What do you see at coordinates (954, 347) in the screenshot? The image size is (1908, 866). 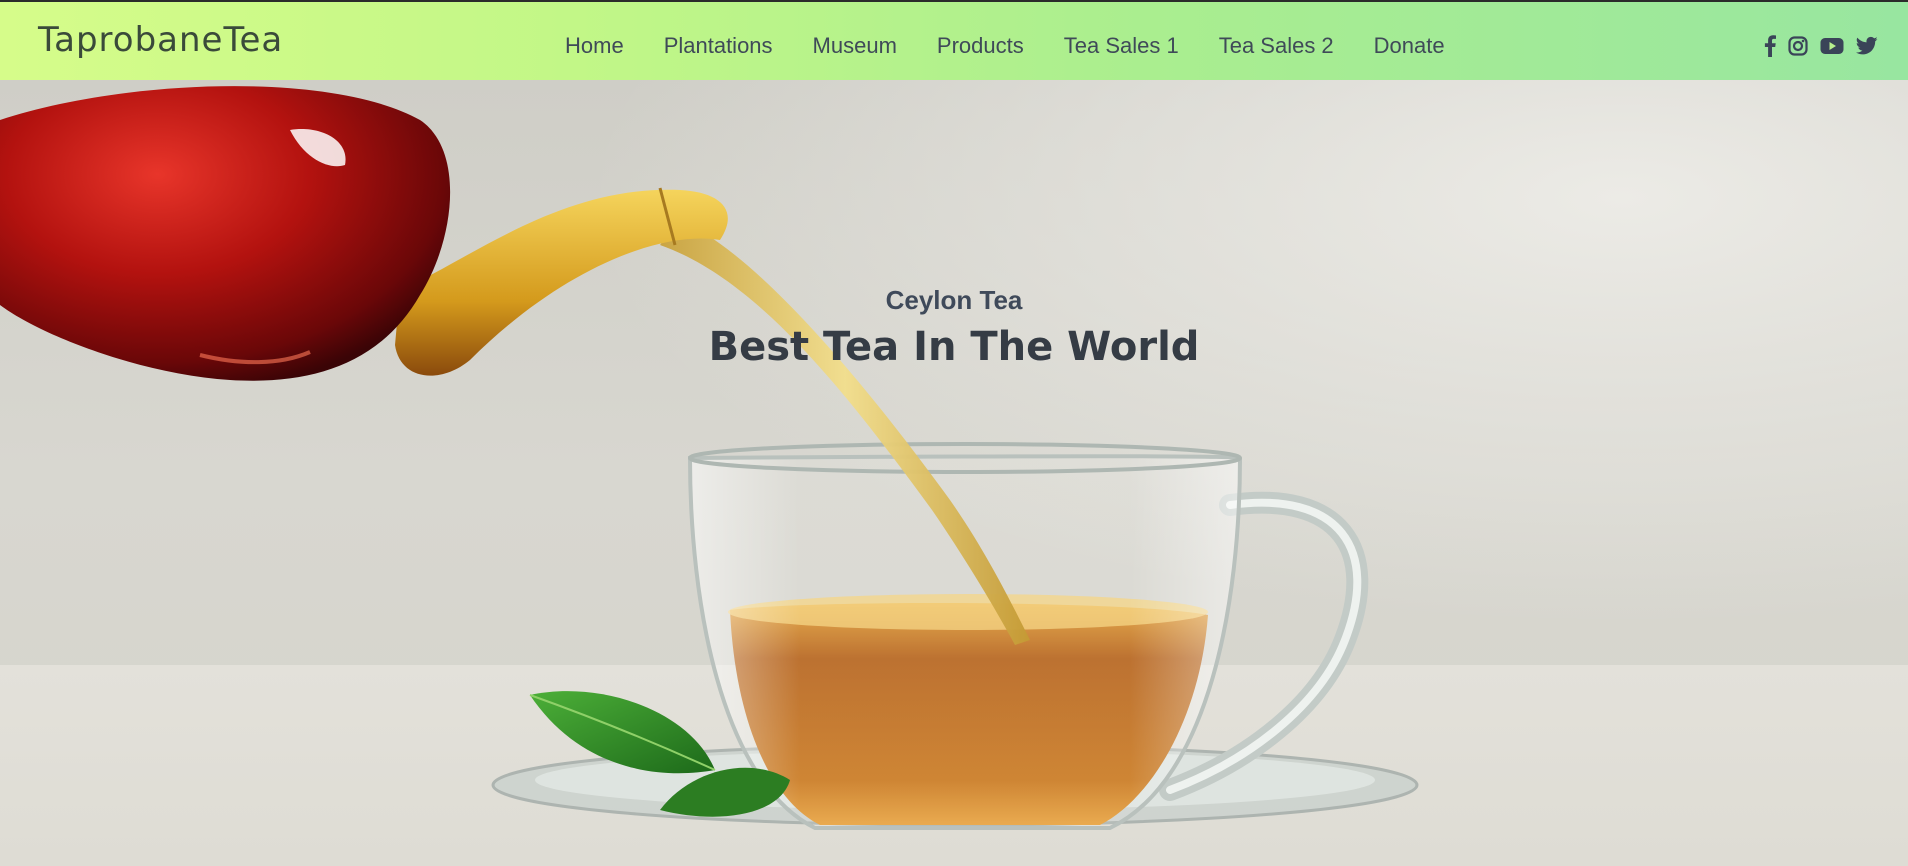 I see `hero-title: Best Tea In The World` at bounding box center [954, 347].